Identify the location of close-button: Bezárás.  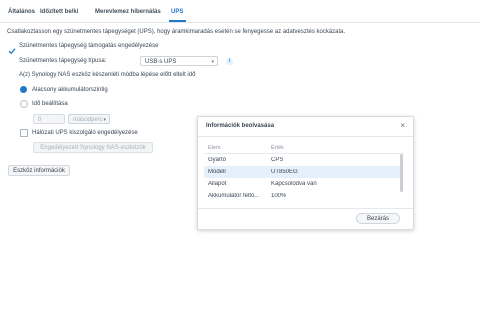
(378, 218).